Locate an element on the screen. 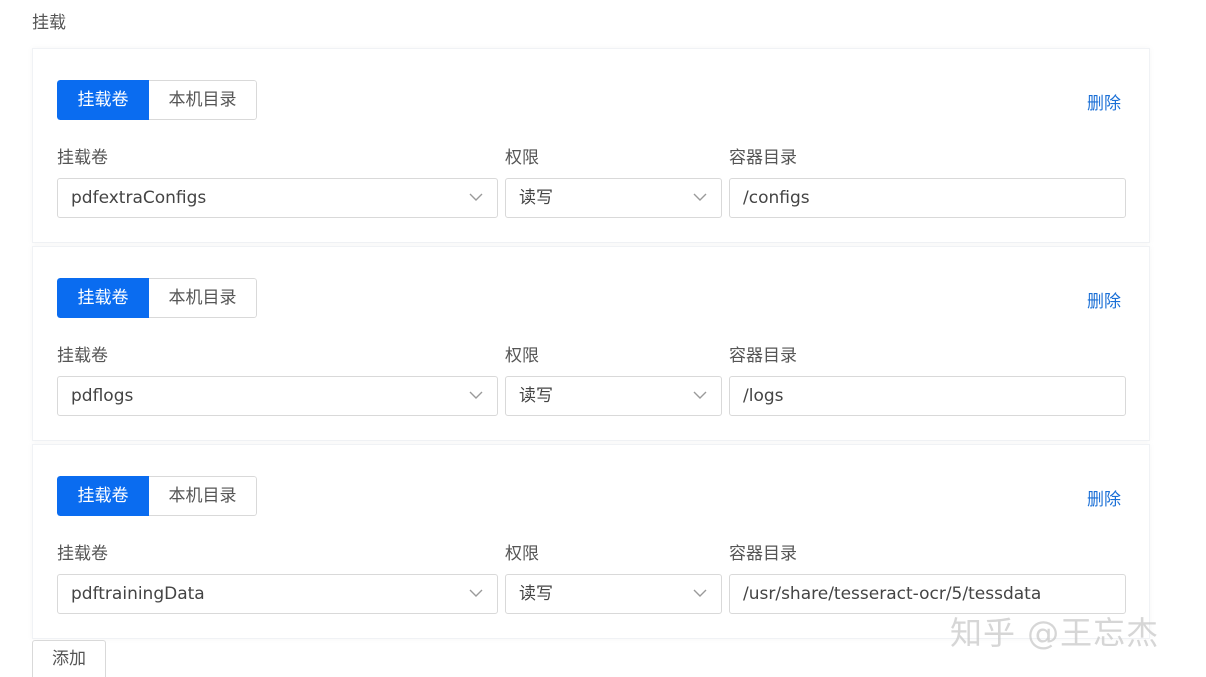  container-path-input: /configs is located at coordinates (927, 198).